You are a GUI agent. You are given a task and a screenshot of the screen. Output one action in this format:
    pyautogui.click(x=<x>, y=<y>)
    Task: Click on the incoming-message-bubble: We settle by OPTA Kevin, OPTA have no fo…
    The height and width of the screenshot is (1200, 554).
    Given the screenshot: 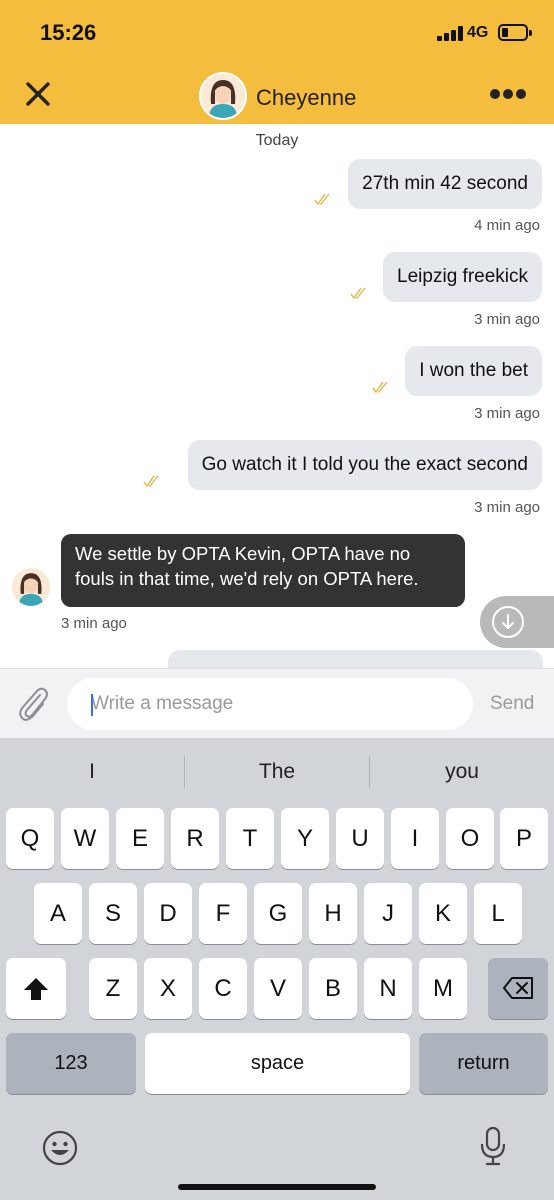 What is the action you would take?
    pyautogui.click(x=263, y=570)
    